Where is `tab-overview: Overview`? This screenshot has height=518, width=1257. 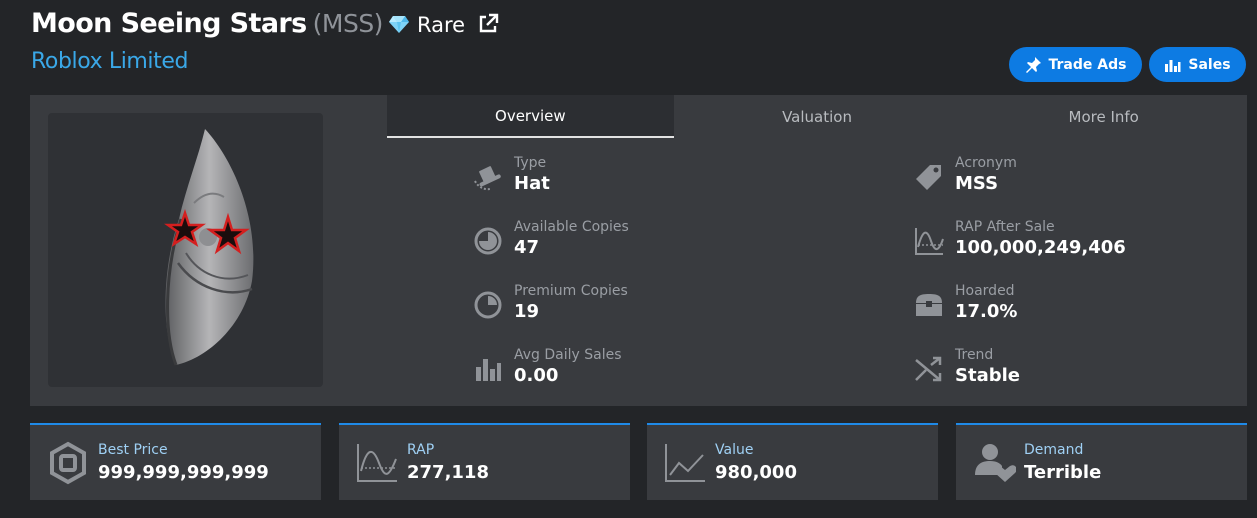 tab-overview: Overview is located at coordinates (530, 116).